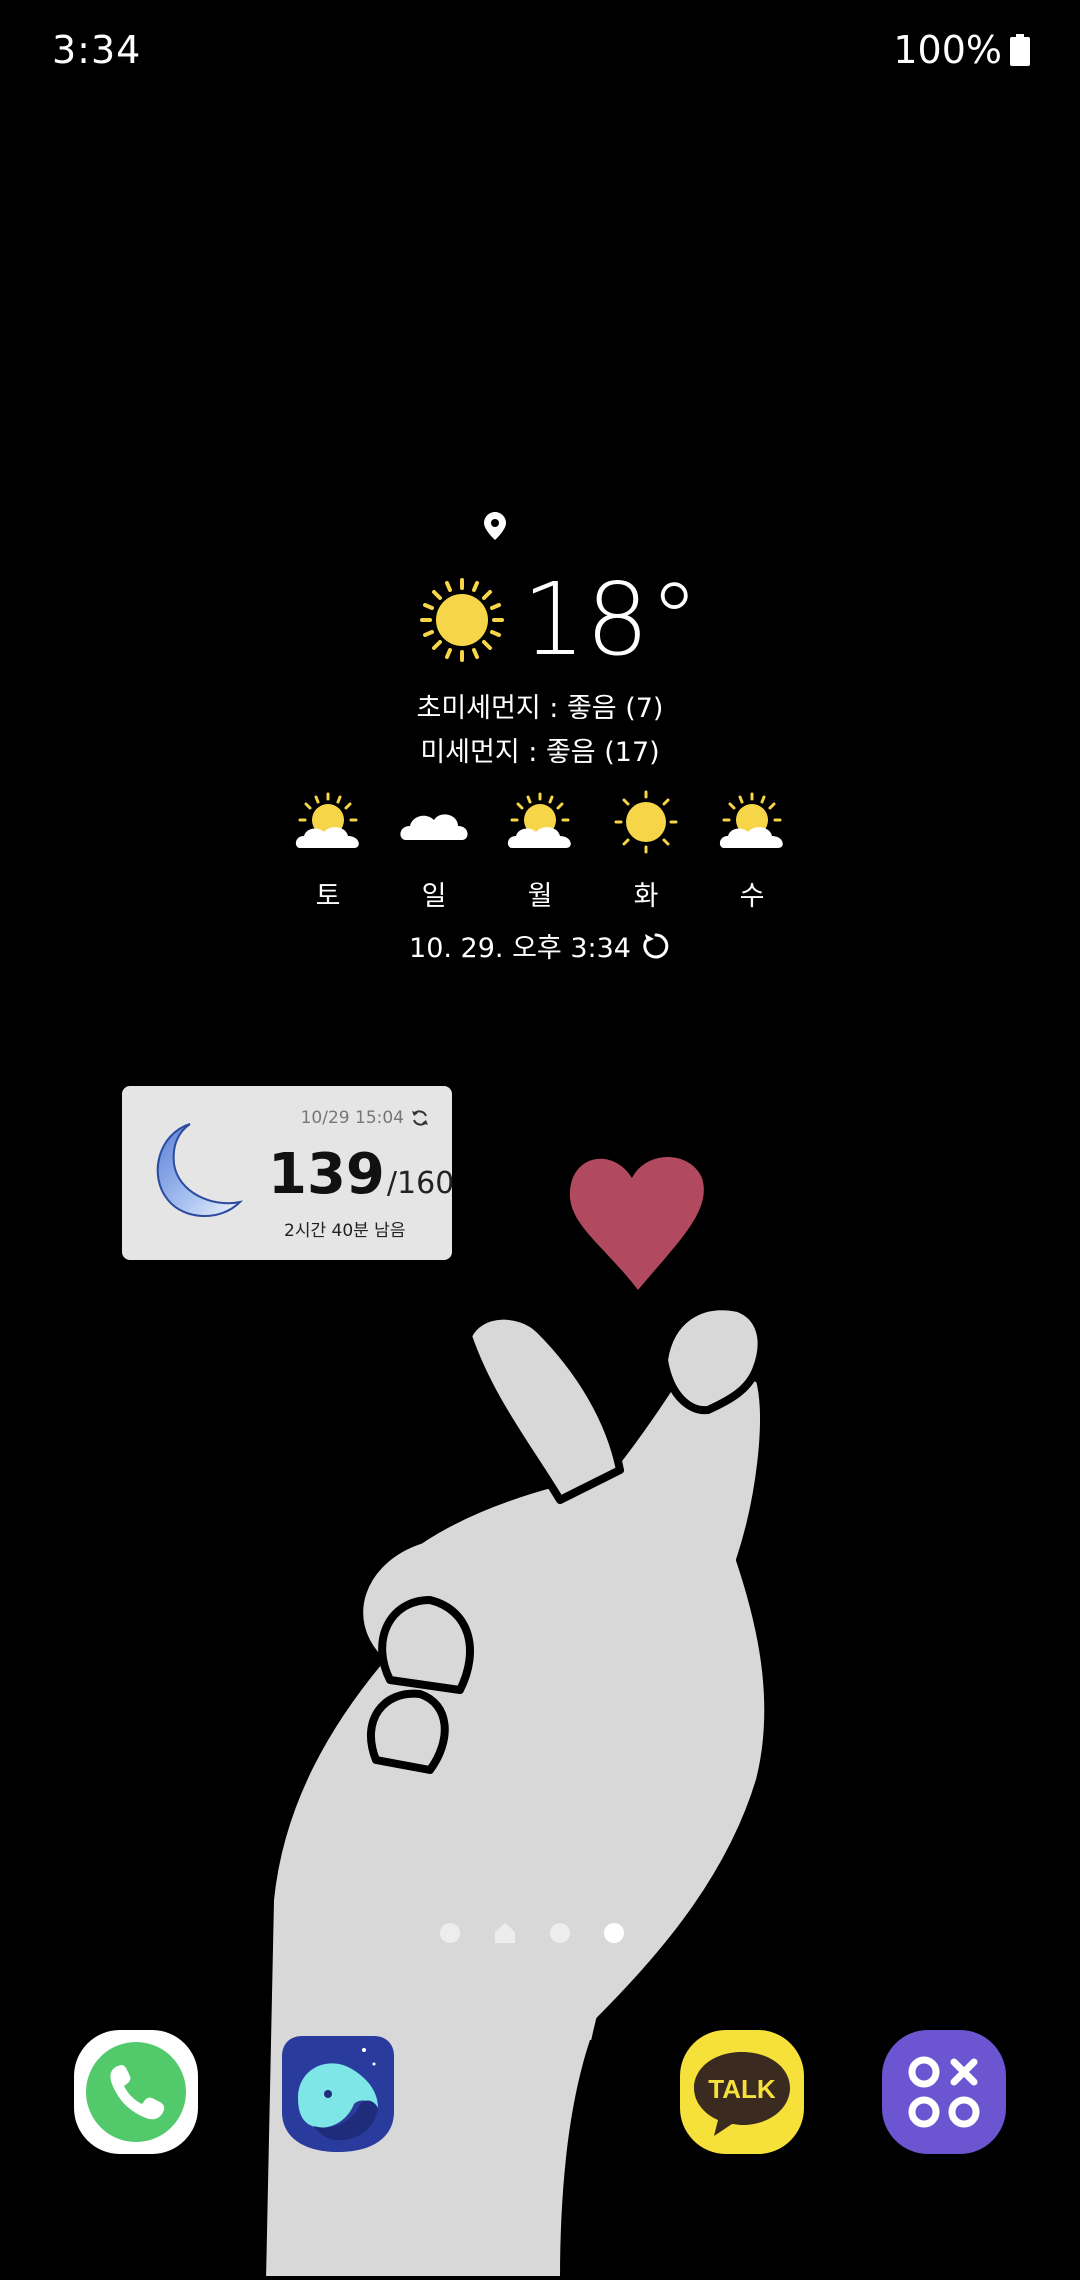  Describe the element at coordinates (352, 1118) in the screenshot. I see `sleep-date: 10/29 15:04` at that location.